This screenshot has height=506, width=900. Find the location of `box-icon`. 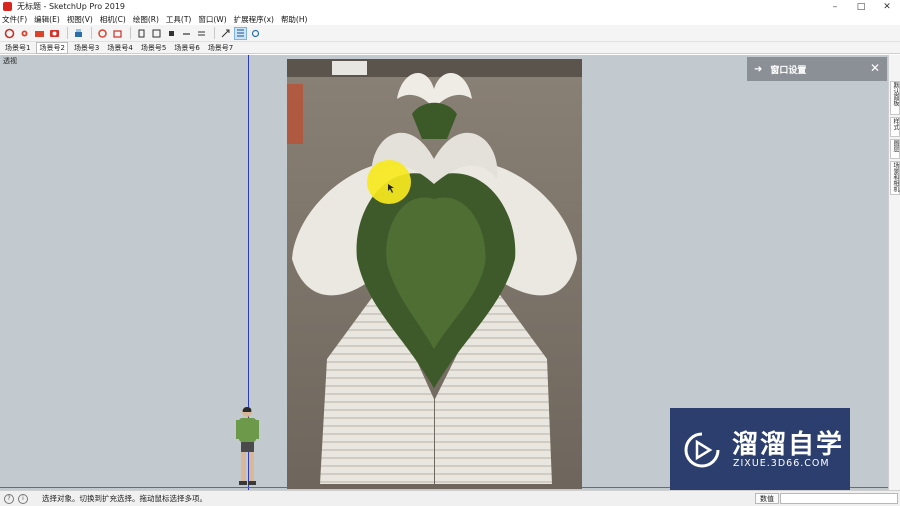

box-icon is located at coordinates (117, 33).